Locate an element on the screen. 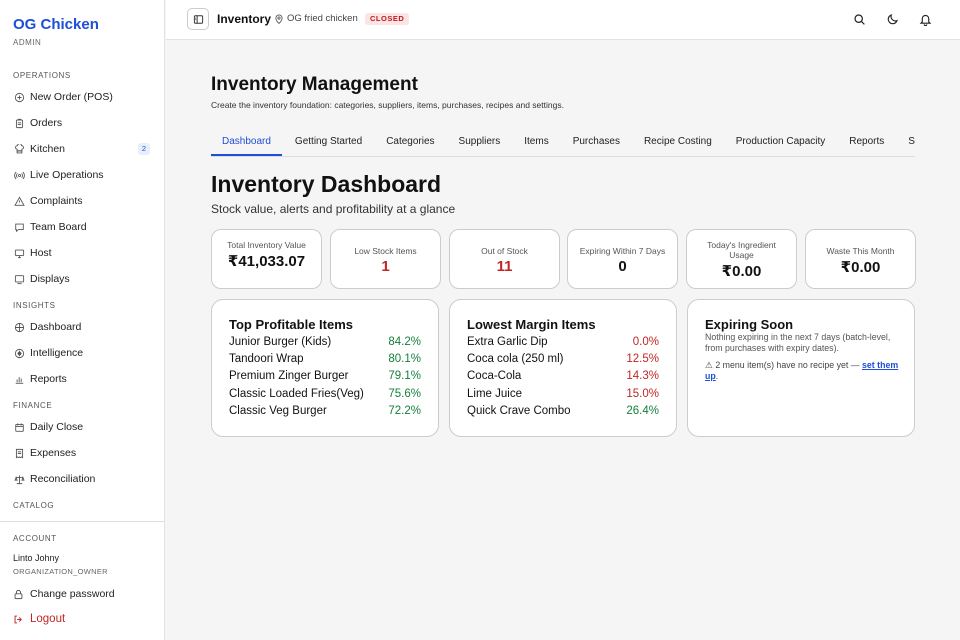  tab-settings: Settings is located at coordinates (906, 142).